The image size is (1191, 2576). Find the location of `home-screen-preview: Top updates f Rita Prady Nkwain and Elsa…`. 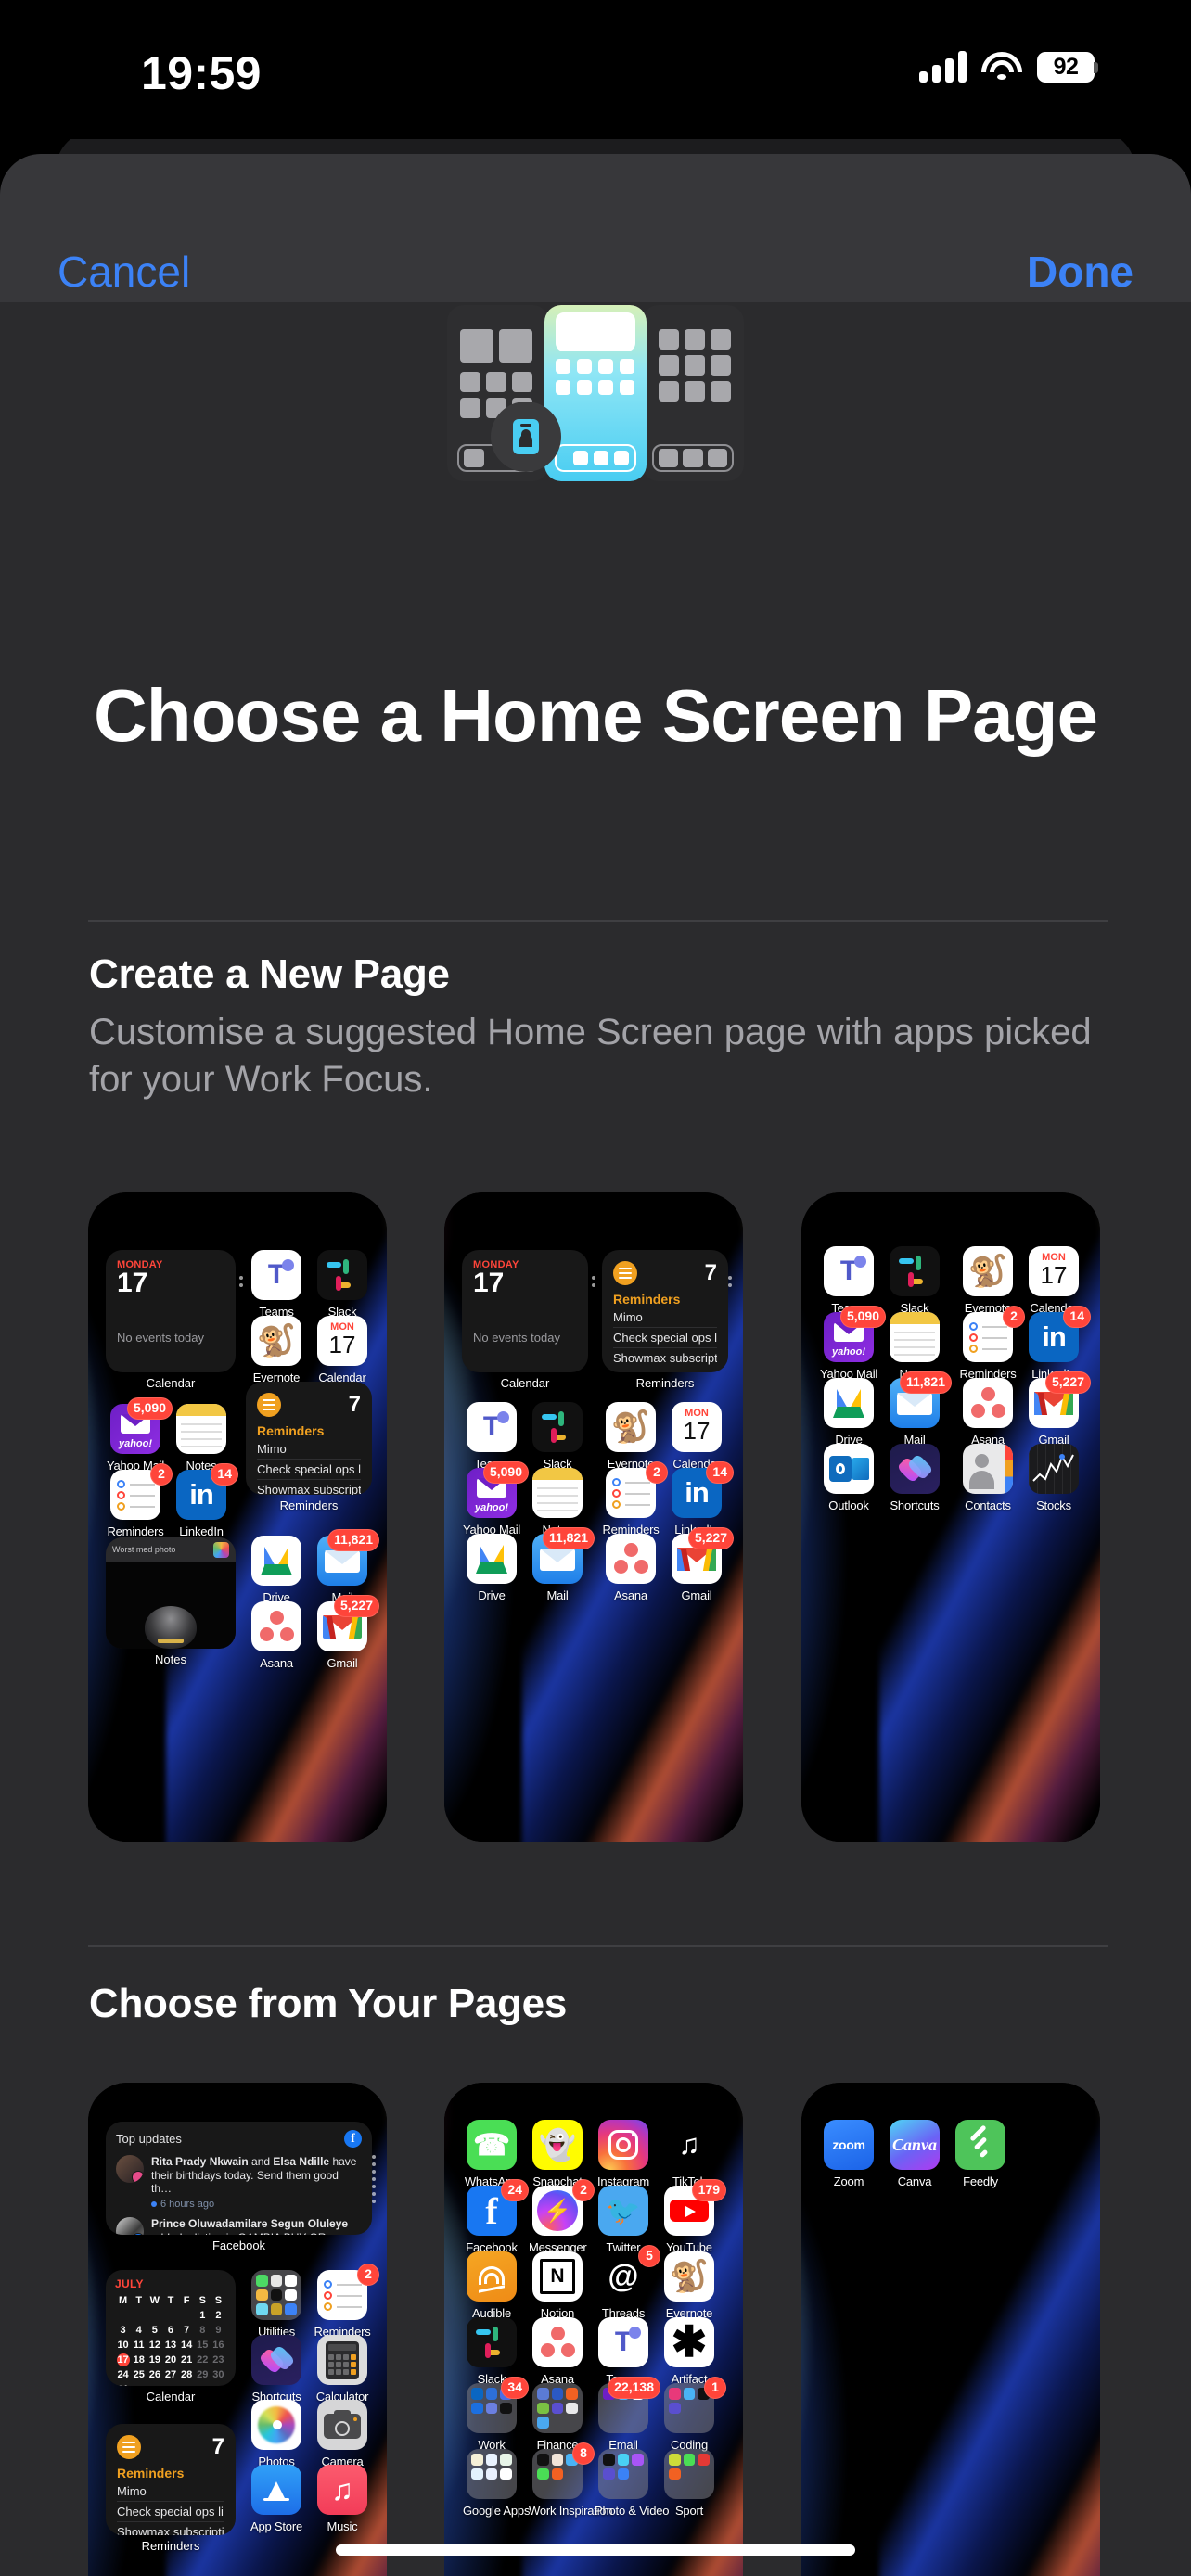

home-screen-preview: Top updates f Rita Prady Nkwain and Elsa… is located at coordinates (237, 2329).